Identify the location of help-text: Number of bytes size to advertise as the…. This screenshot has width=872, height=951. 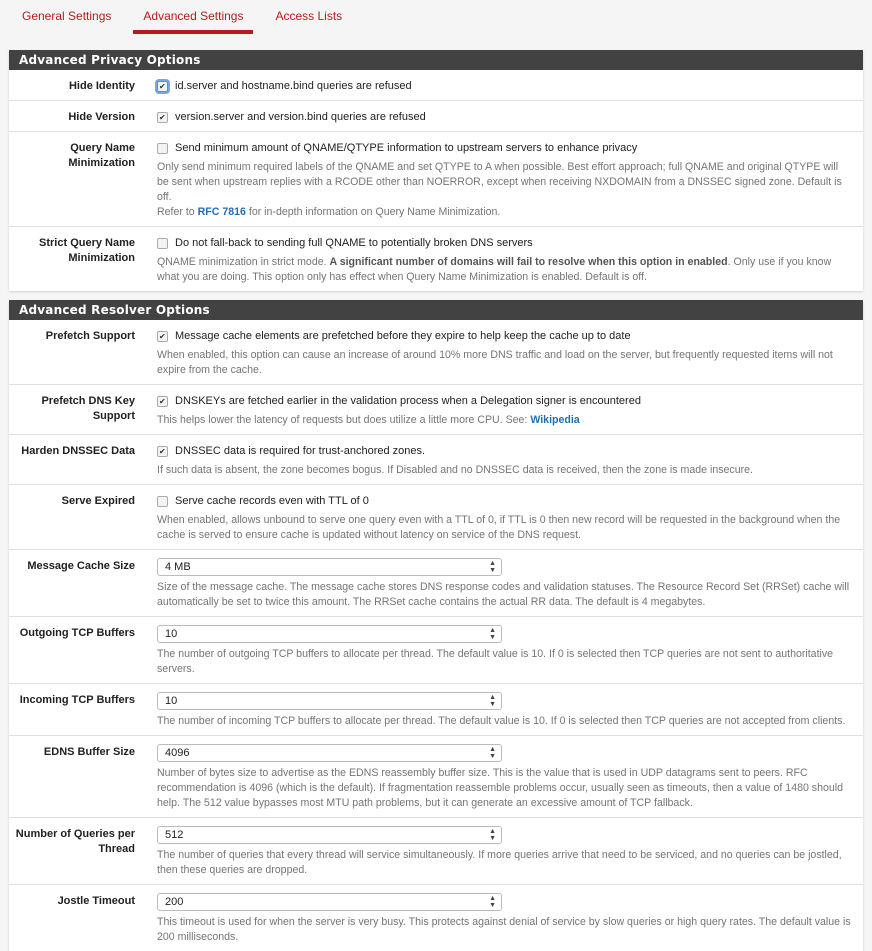
(500, 788).